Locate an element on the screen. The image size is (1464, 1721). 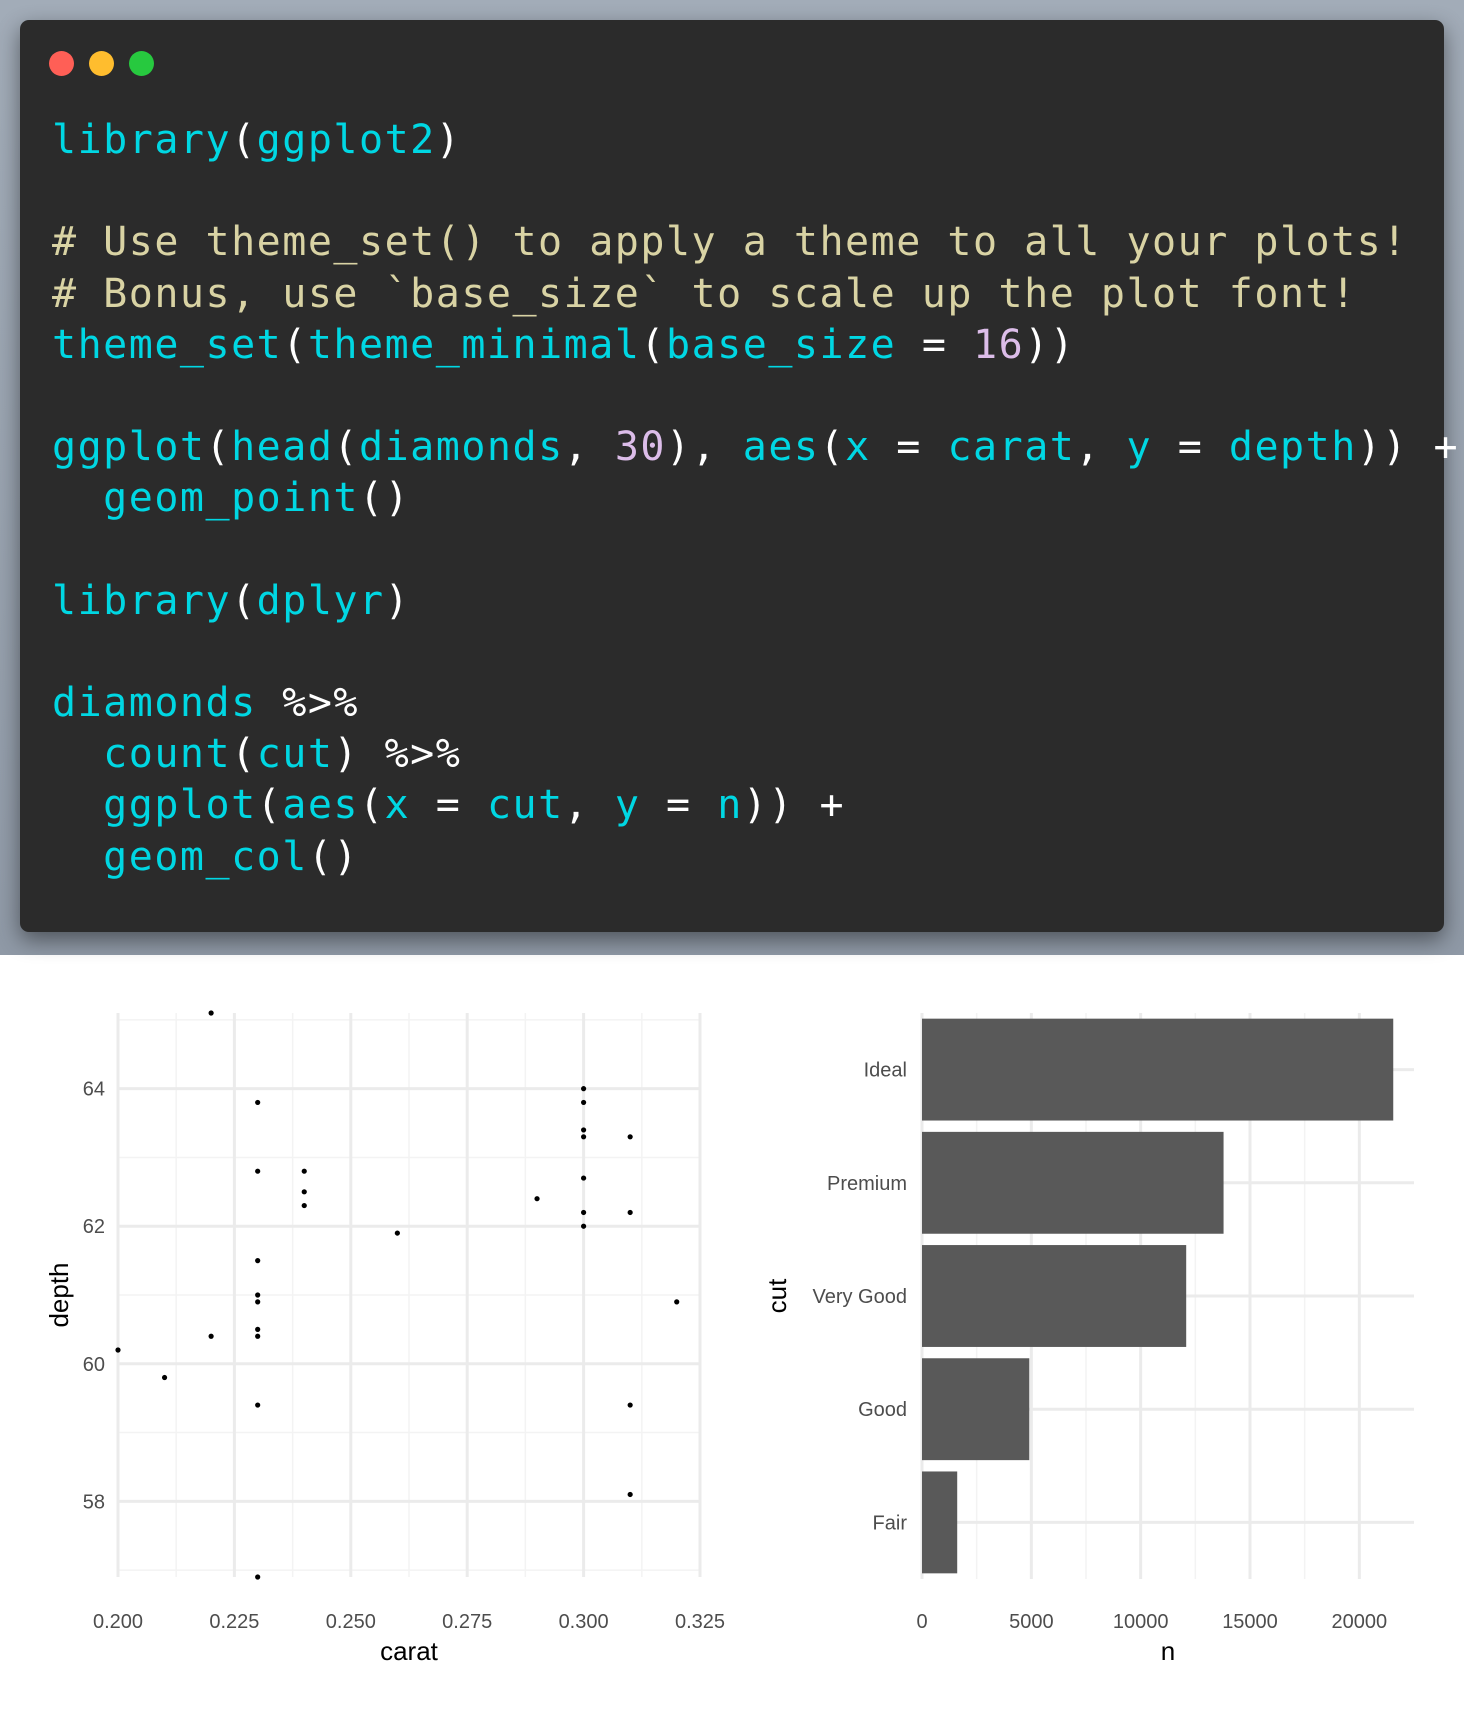
code-line-12: diamonds %>% is located at coordinates (205, 703).